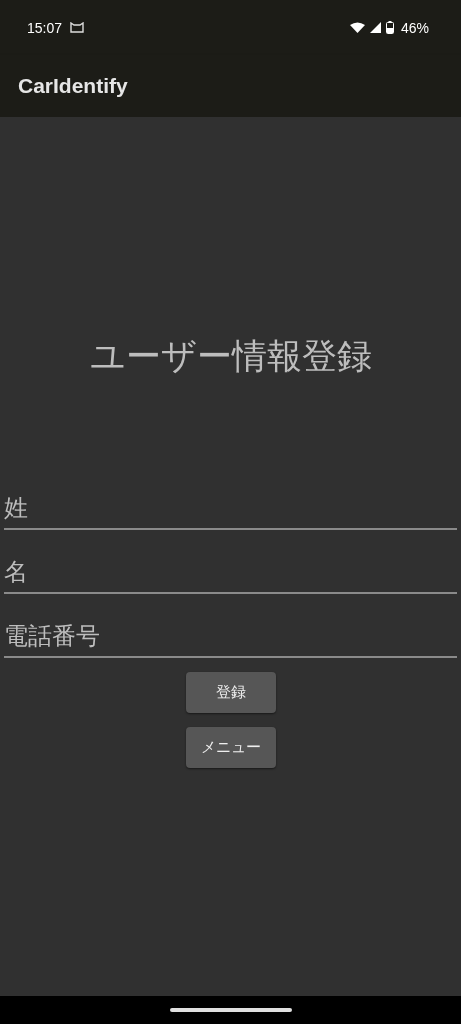  Describe the element at coordinates (230, 1010) in the screenshot. I see `home-handle` at that location.